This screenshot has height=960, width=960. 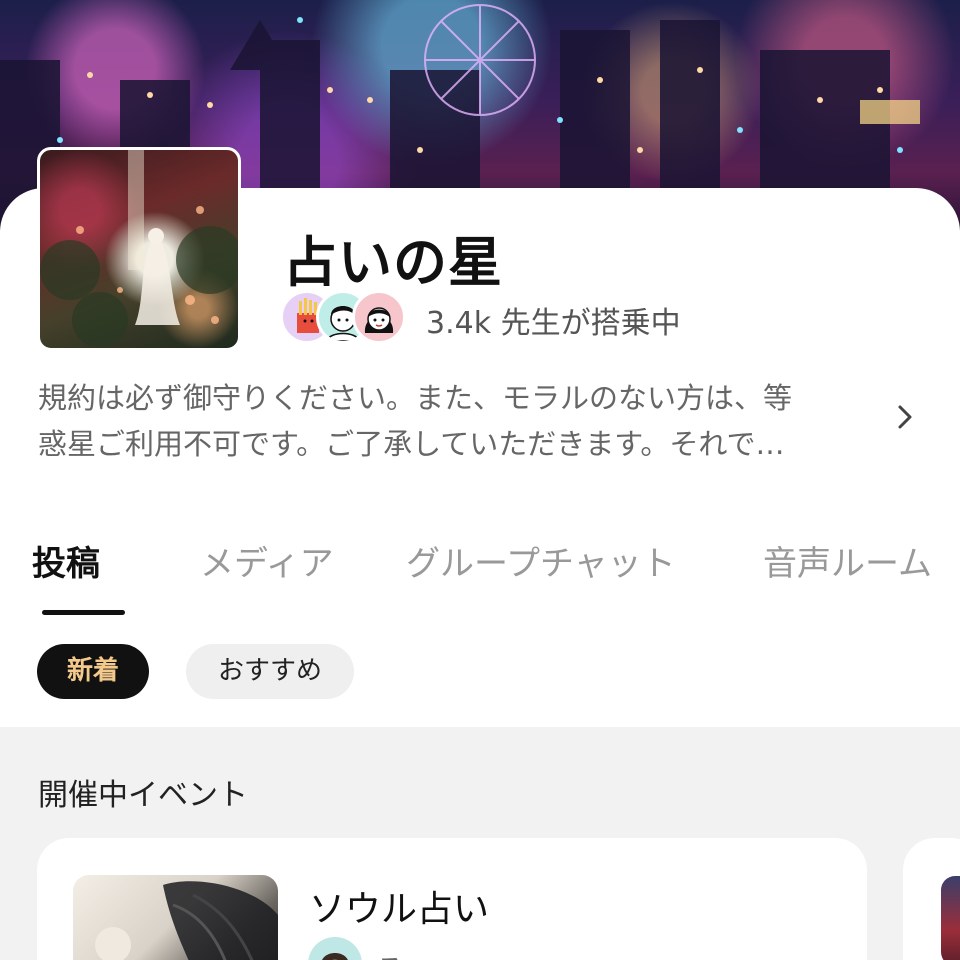 I want to click on tab-media: メディア, so click(x=267, y=560).